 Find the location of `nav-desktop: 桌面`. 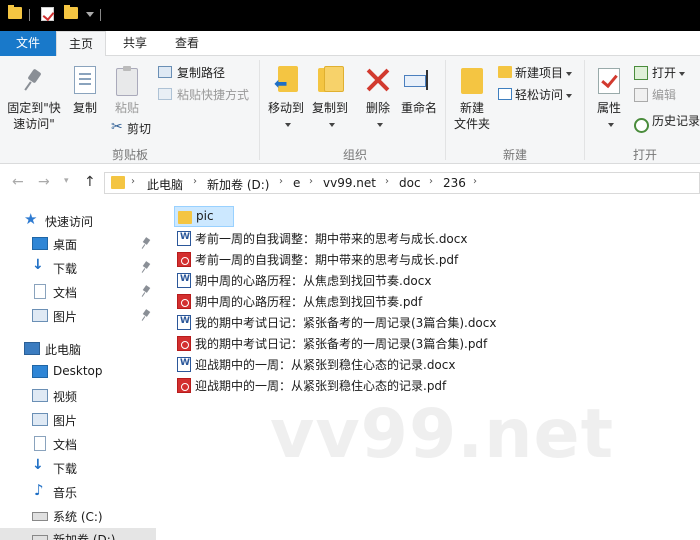

nav-desktop: 桌面 is located at coordinates (78, 244).